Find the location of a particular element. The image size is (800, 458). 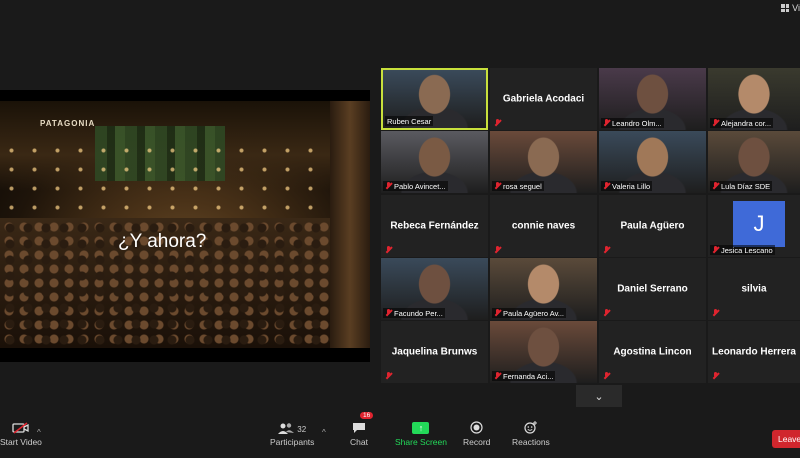

participant-label: Valeria Lillo is located at coordinates (627, 186).